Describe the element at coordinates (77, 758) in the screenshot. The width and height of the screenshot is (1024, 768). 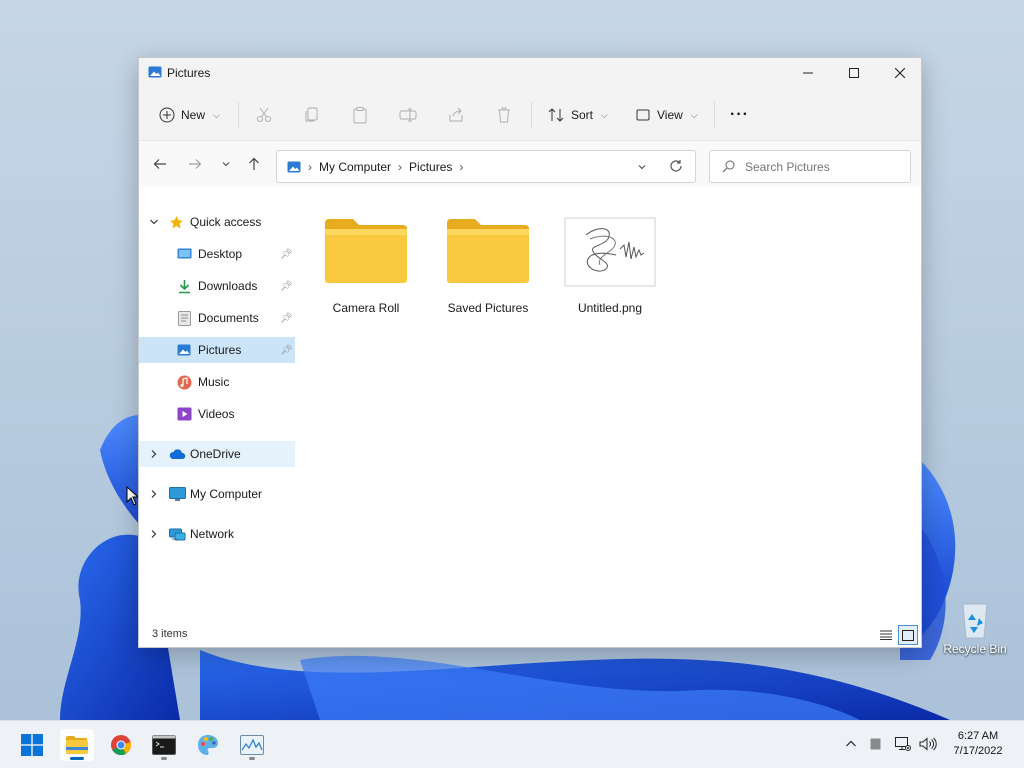
I see `active-indicator` at that location.